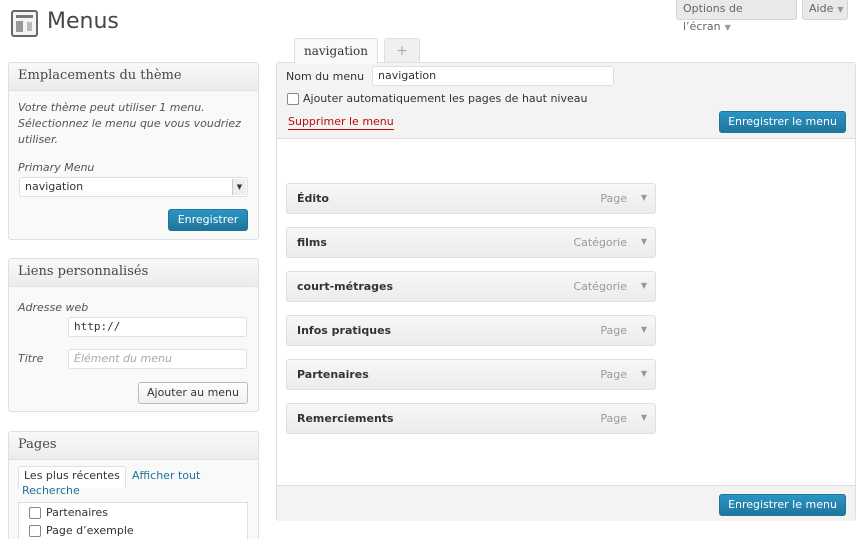 This screenshot has width=863, height=539. I want to click on help-label: Aide, so click(821, 8).